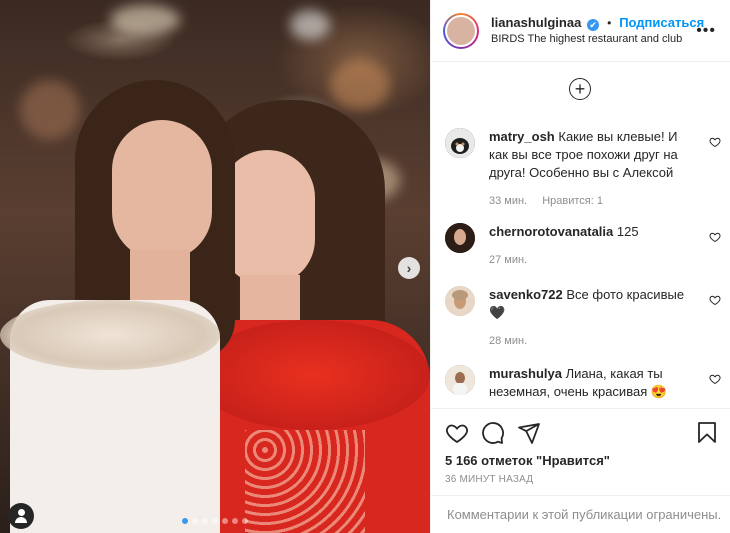  What do you see at coordinates (707, 433) in the screenshot?
I see `bookmark-icon` at bounding box center [707, 433].